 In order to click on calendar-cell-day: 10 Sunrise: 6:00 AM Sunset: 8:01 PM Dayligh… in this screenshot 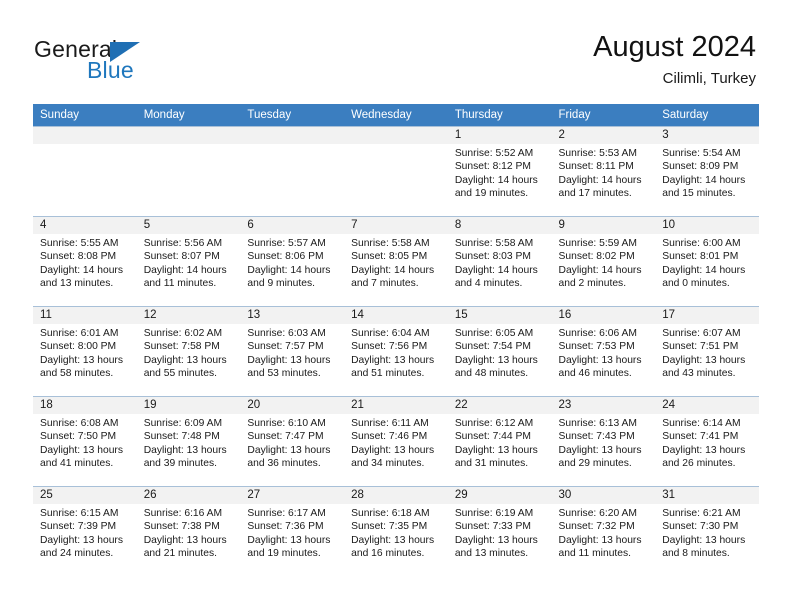, I will do `click(707, 261)`.